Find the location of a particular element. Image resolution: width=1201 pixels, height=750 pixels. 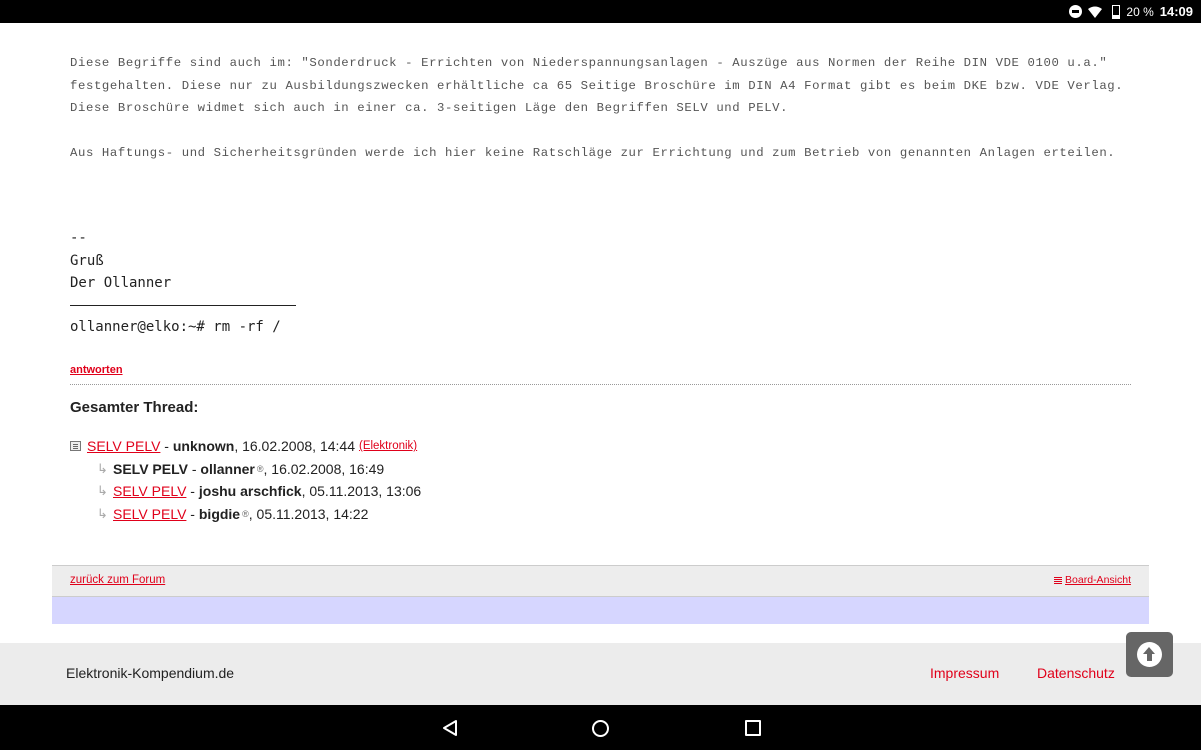

status-bar: 20 % 14:09 is located at coordinates (600, 11).